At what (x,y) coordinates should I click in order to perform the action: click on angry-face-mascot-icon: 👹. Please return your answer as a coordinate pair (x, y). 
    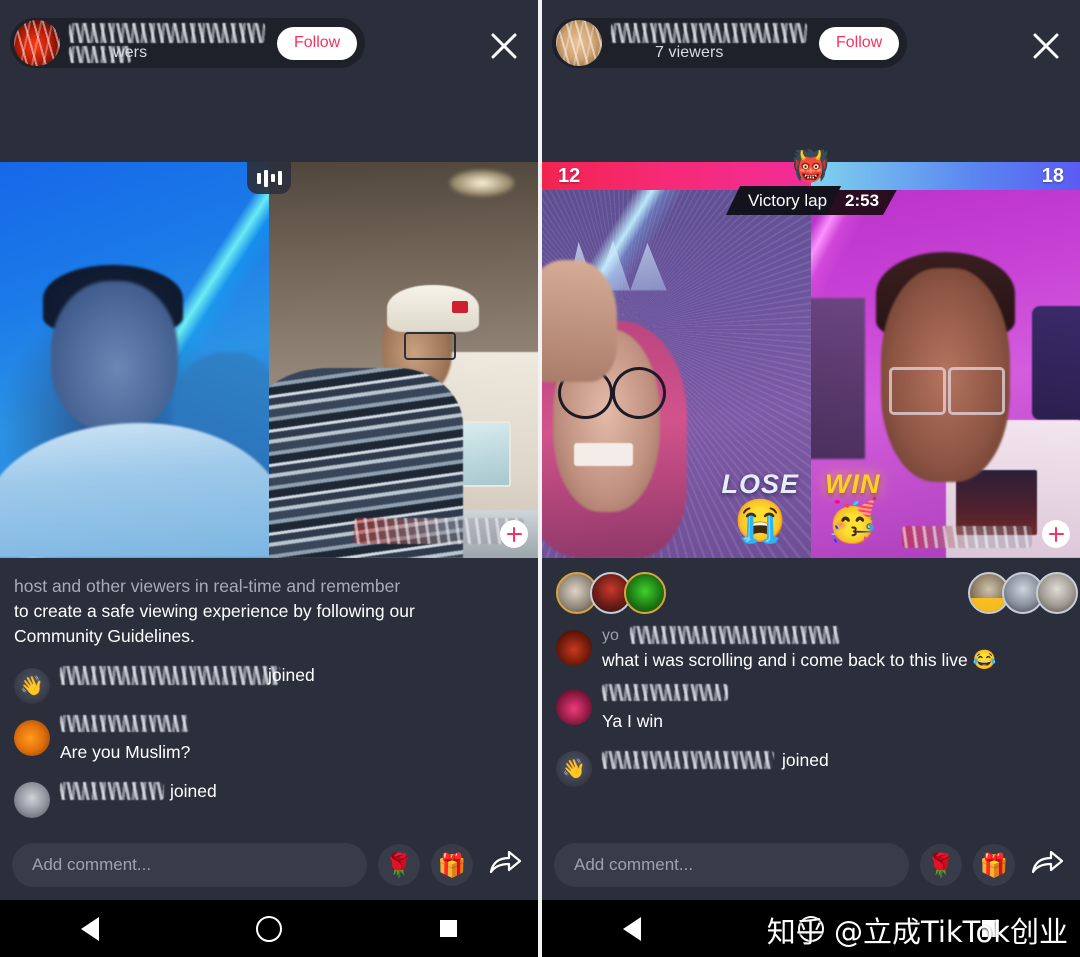
    Looking at the image, I should click on (811, 166).